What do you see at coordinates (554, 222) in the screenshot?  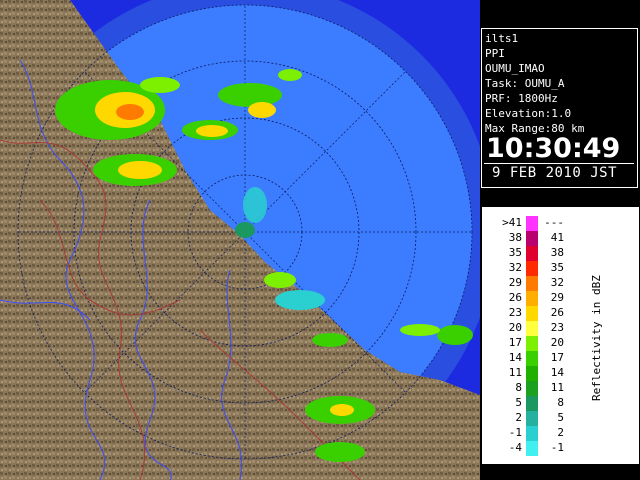 I see `legend-upper-bound: ---` at bounding box center [554, 222].